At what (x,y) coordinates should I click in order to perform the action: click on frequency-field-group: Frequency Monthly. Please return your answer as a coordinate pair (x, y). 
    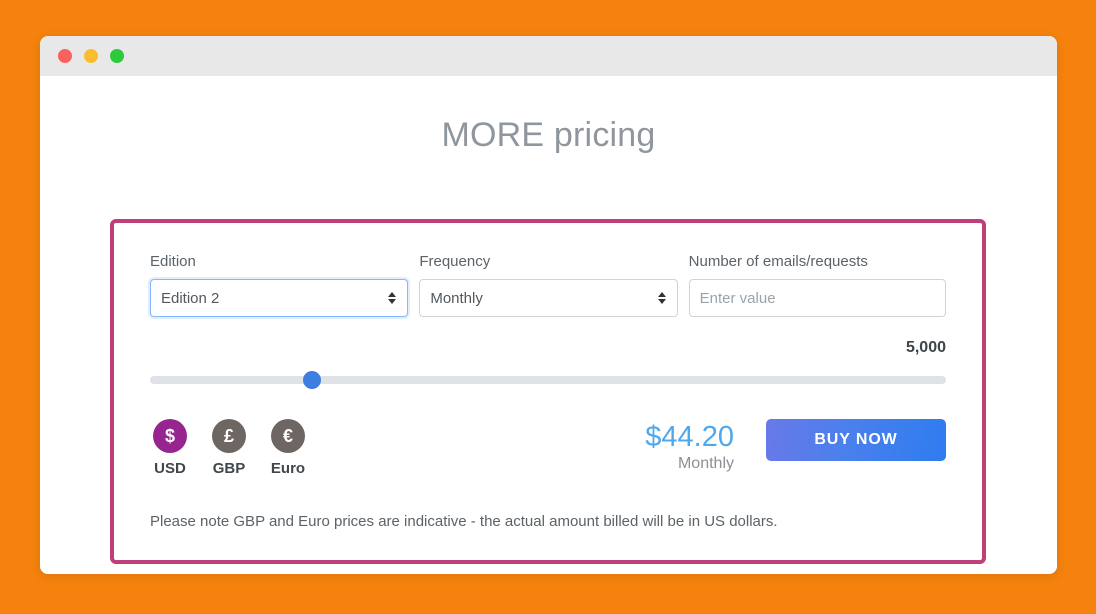
    Looking at the image, I should click on (548, 285).